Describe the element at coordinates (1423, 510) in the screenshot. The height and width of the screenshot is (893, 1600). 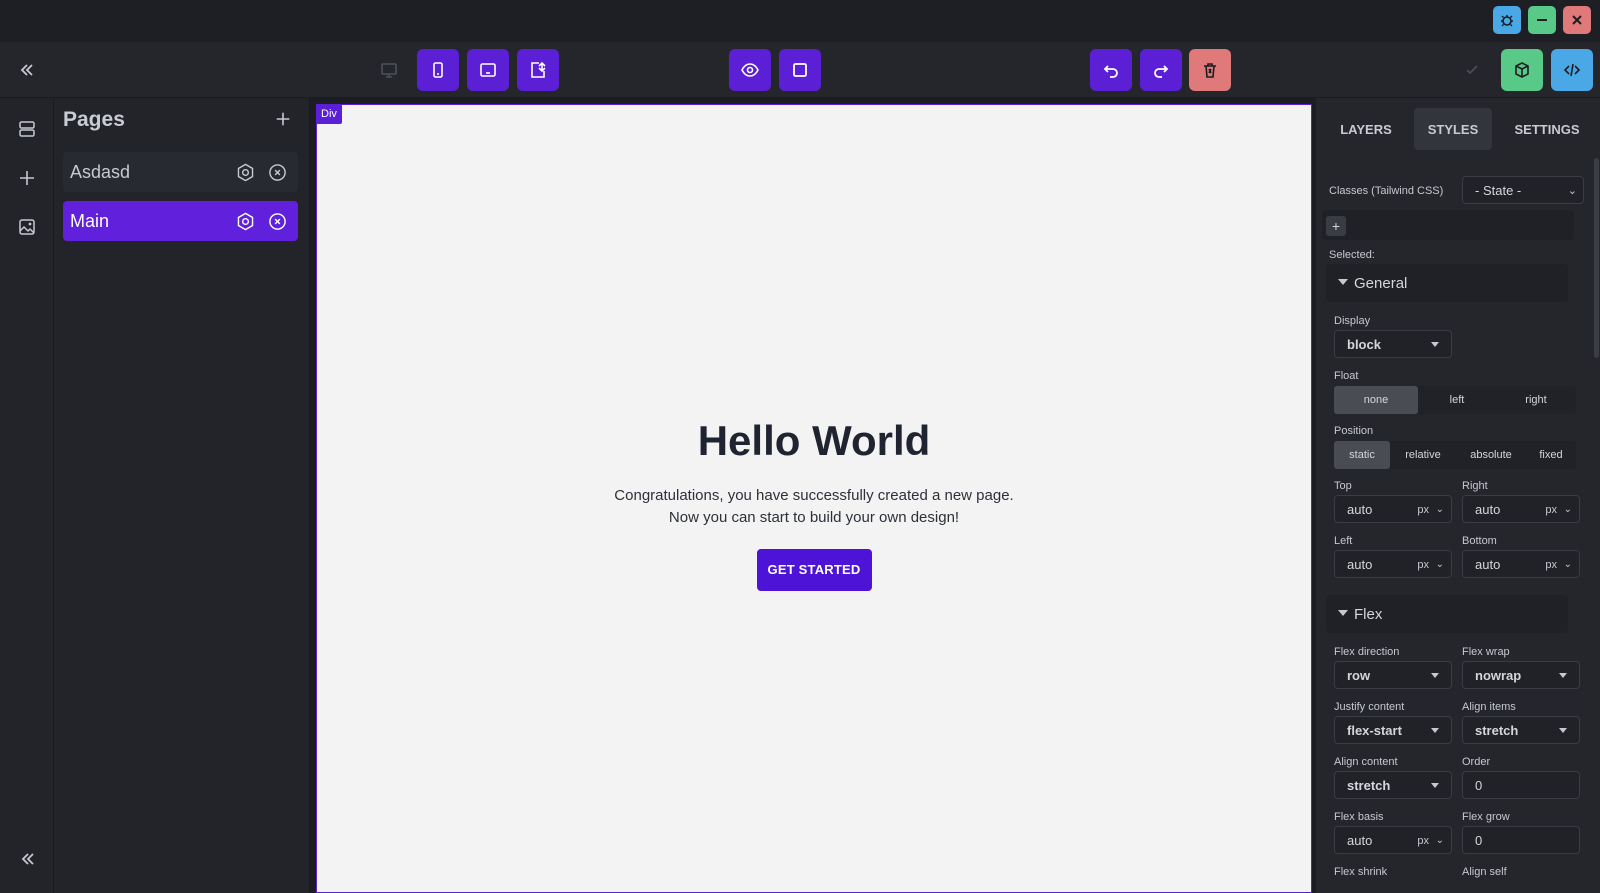
I see `top-unit: px` at that location.